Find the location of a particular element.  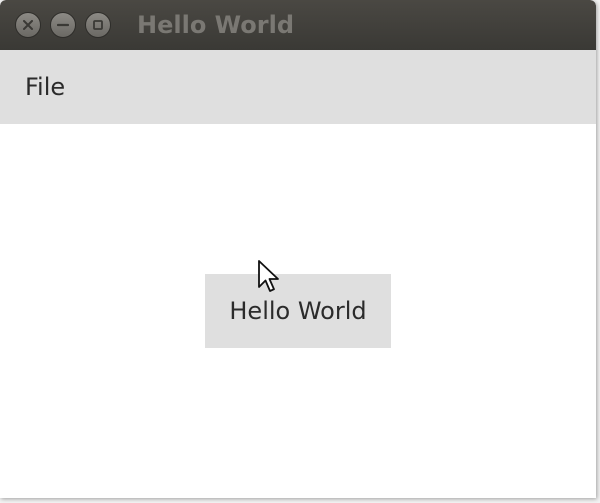

hello-world-button: Hello World is located at coordinates (298, 311).